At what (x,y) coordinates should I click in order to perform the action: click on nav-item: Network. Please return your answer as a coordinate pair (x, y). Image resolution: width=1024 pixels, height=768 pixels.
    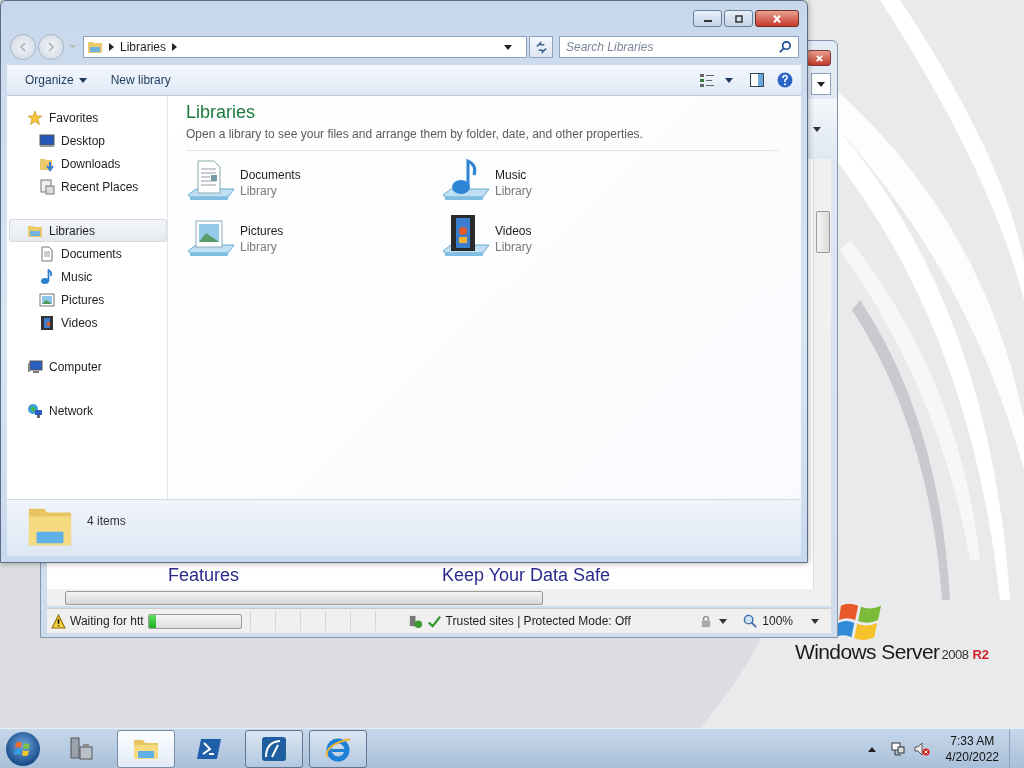
    Looking at the image, I should click on (88, 410).